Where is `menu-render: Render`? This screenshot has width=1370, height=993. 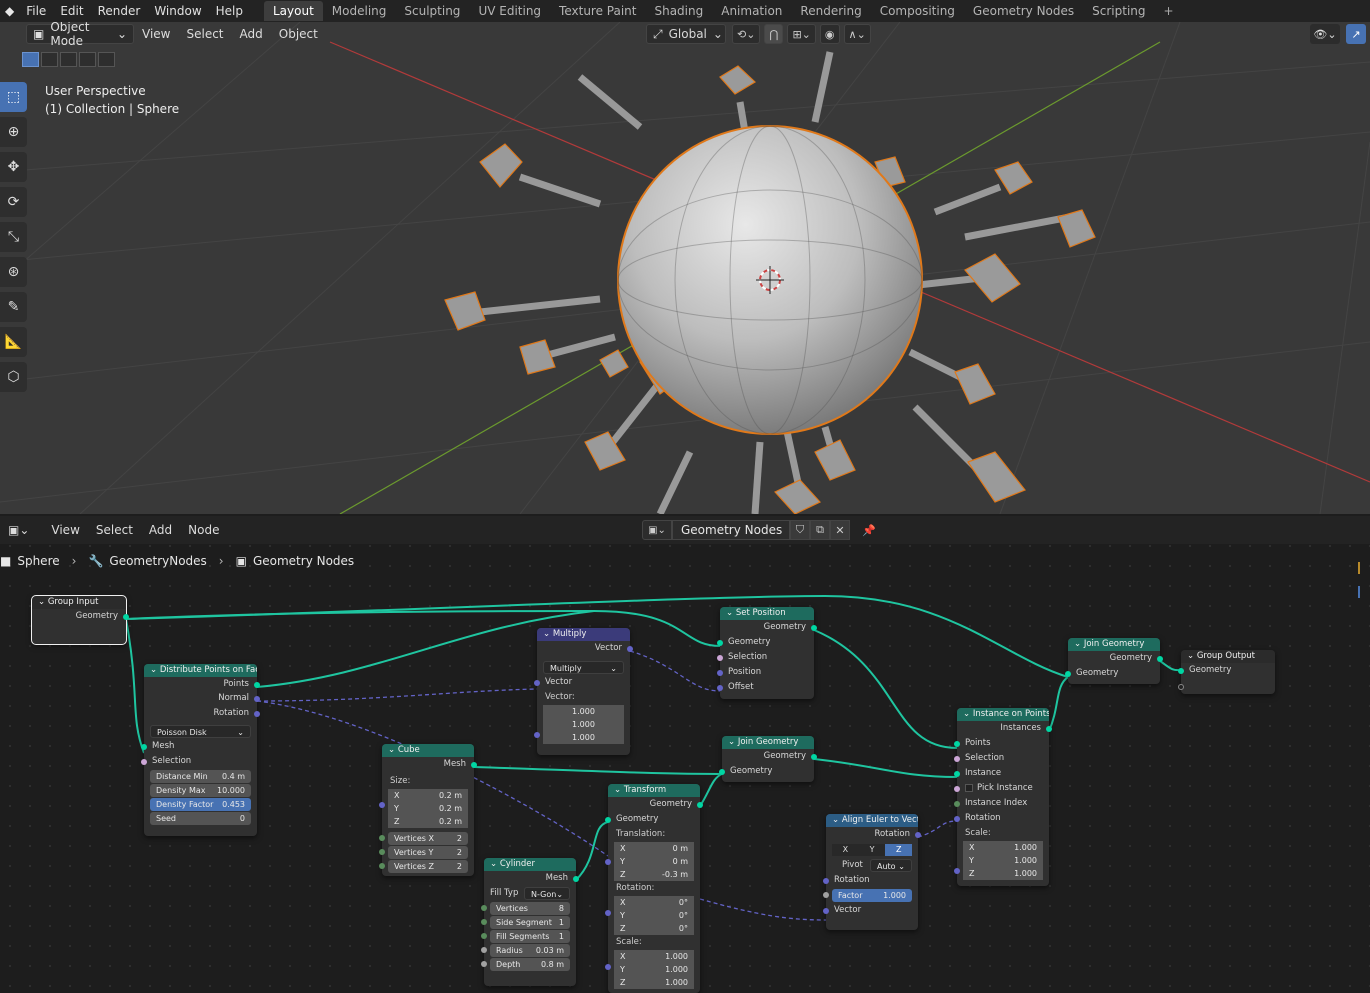
menu-render: Render is located at coordinates (119, 11).